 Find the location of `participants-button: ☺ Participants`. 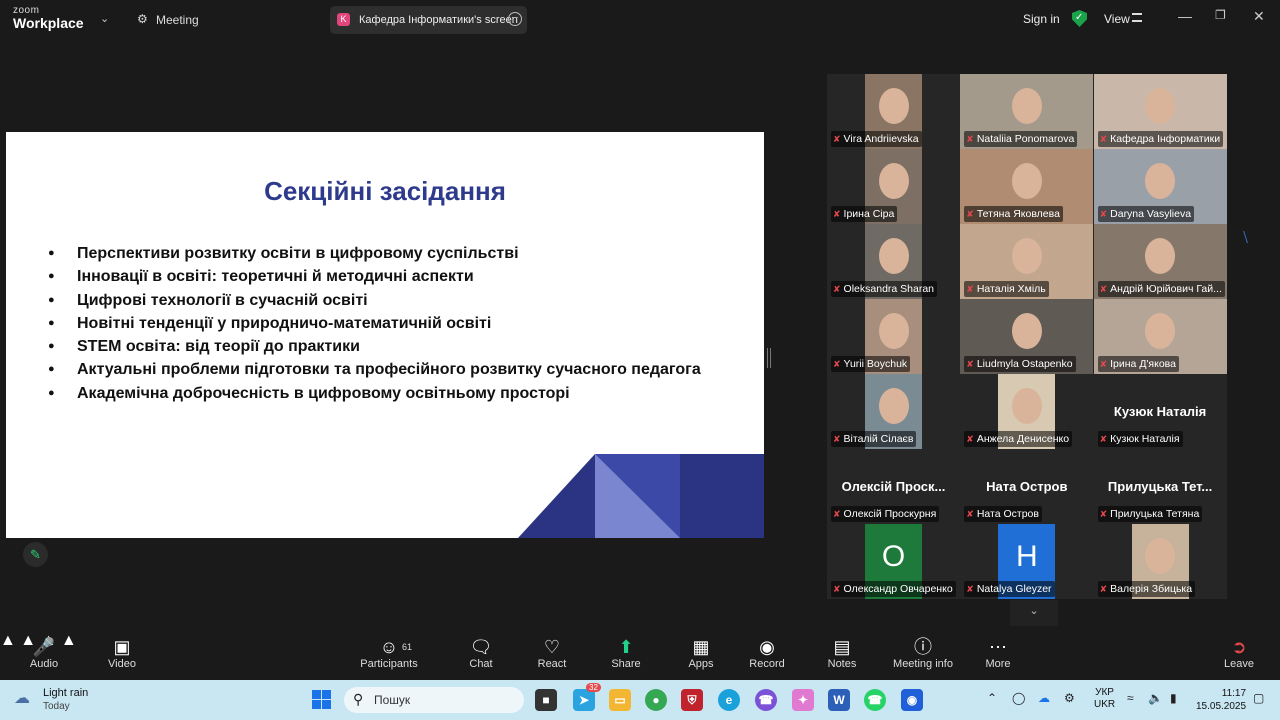

participants-button: ☺ Participants is located at coordinates (389, 656).